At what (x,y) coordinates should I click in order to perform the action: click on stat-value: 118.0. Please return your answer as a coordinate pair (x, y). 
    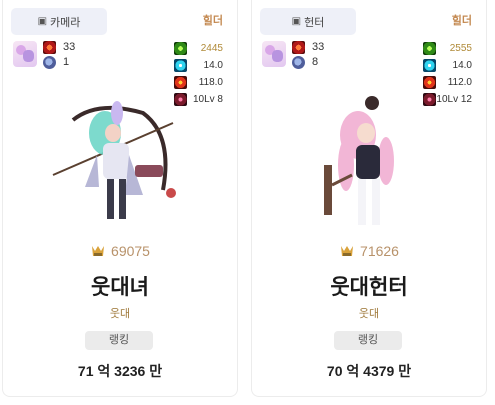
    Looking at the image, I should click on (210, 82).